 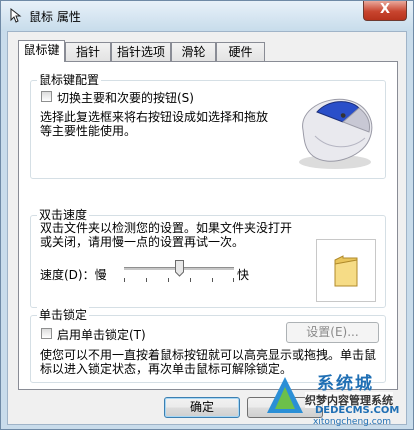 I want to click on folder-icon, so click(x=346, y=271).